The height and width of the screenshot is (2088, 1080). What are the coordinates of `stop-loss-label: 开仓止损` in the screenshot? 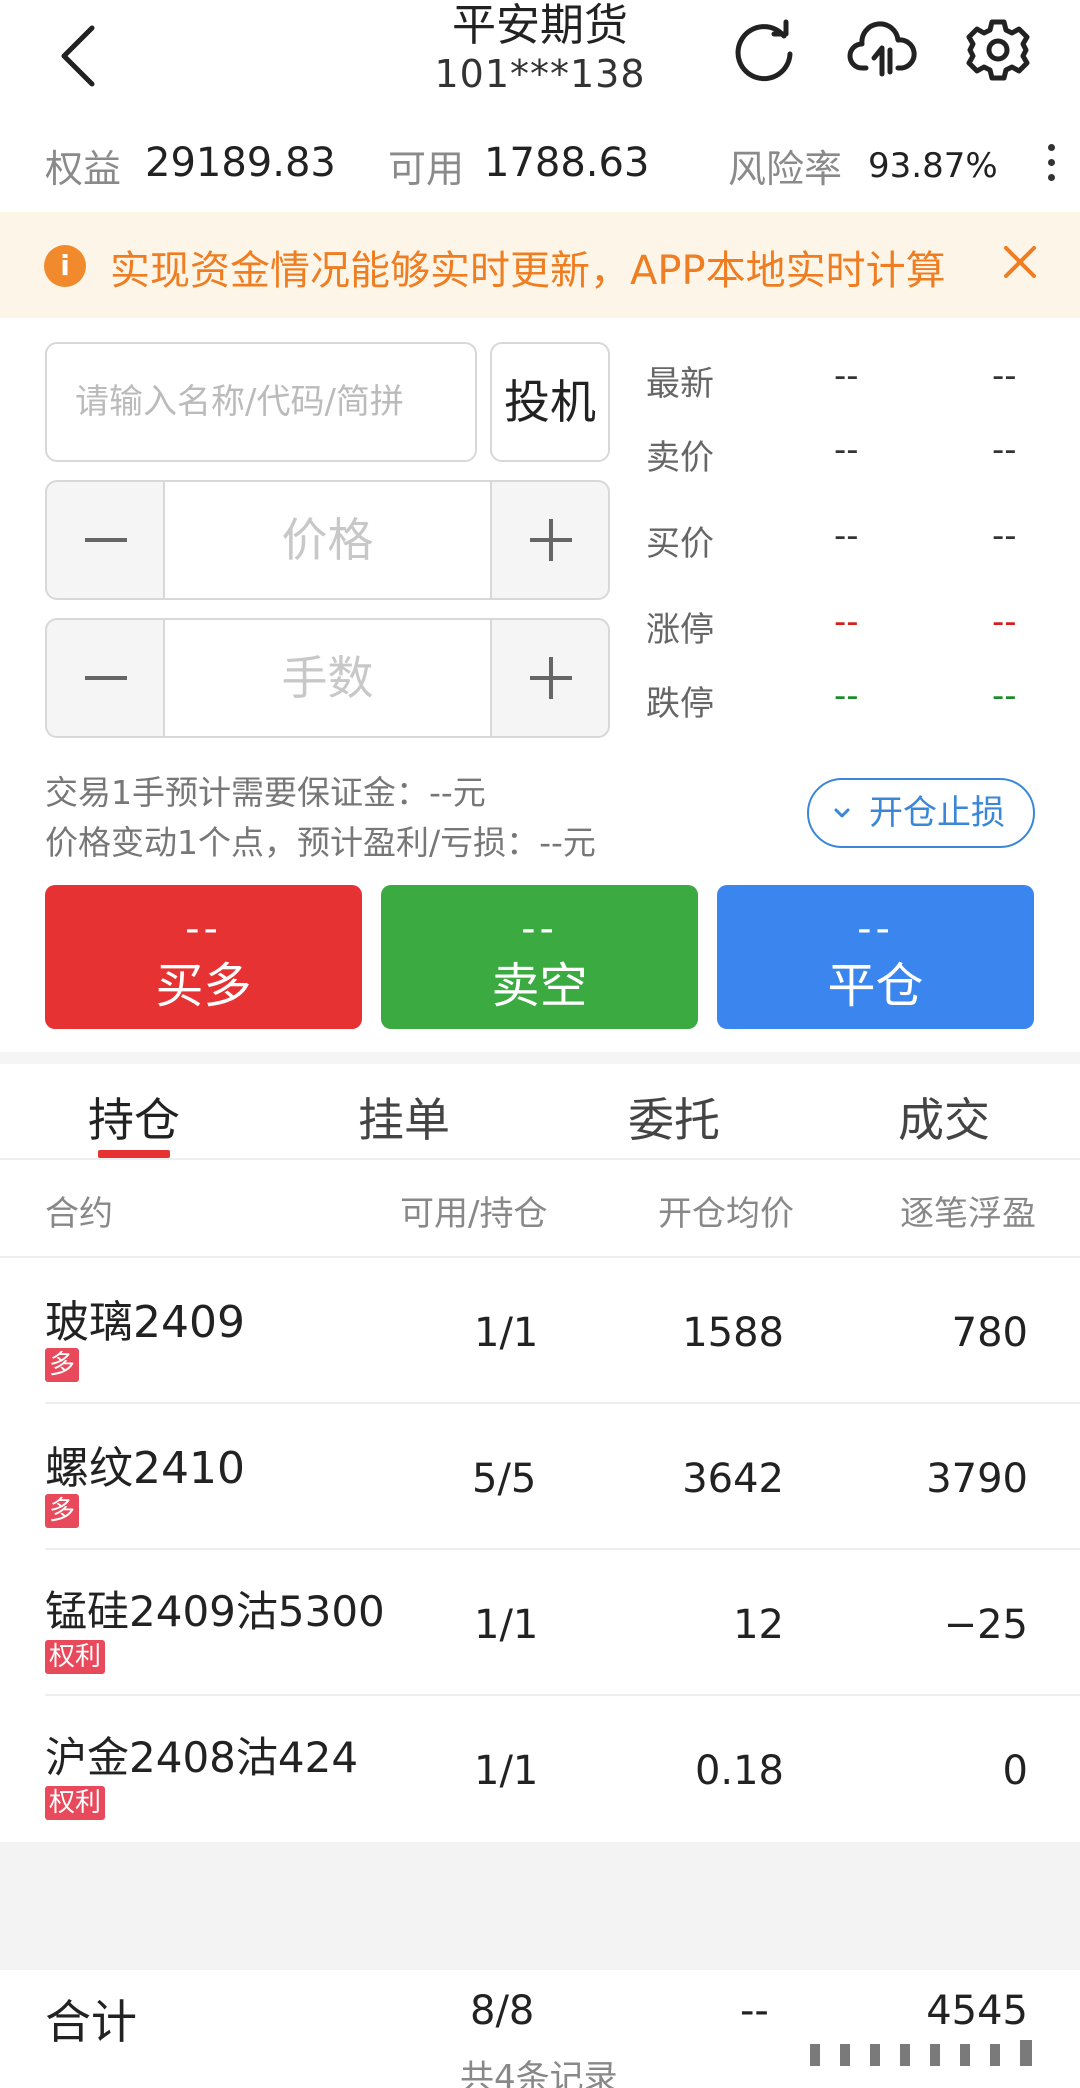 It's located at (937, 813).